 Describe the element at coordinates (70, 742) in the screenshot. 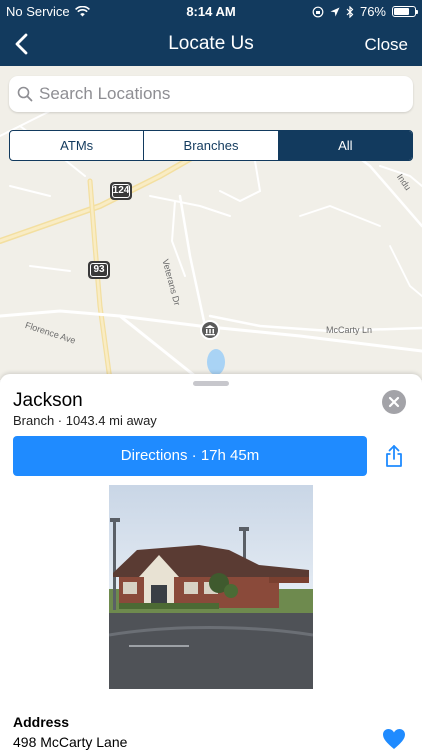

I see `address-value: 498 McCarty Lane` at that location.